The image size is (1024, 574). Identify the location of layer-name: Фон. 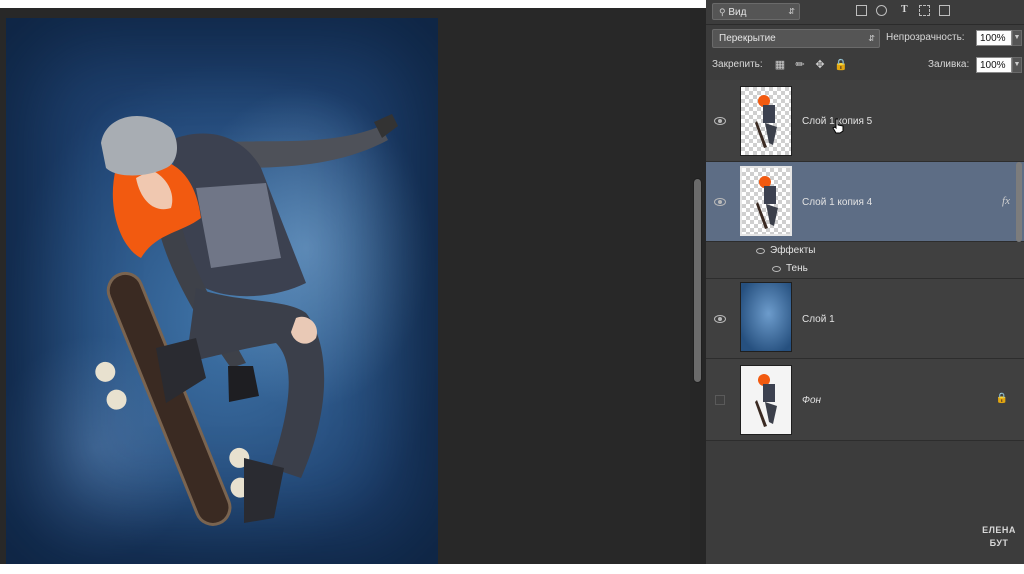
(811, 400).